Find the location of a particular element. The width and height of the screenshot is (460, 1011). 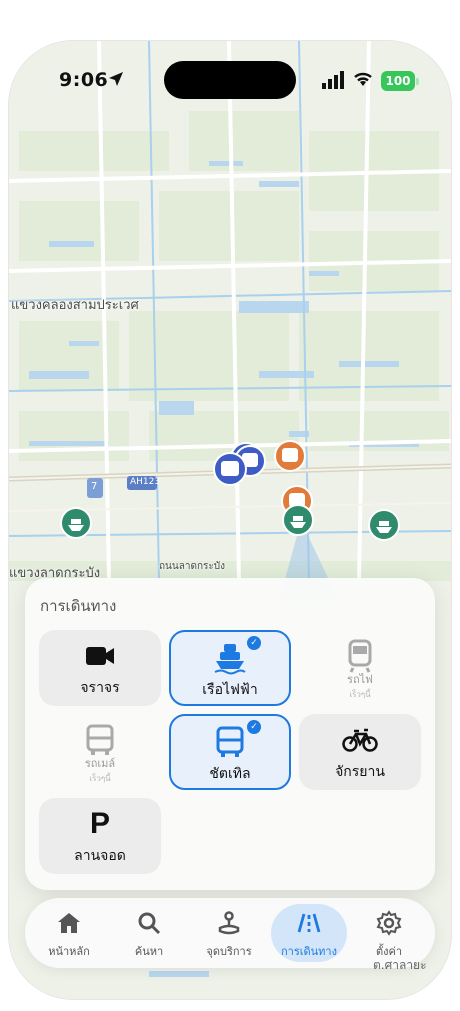

gear-icon is located at coordinates (389, 923).